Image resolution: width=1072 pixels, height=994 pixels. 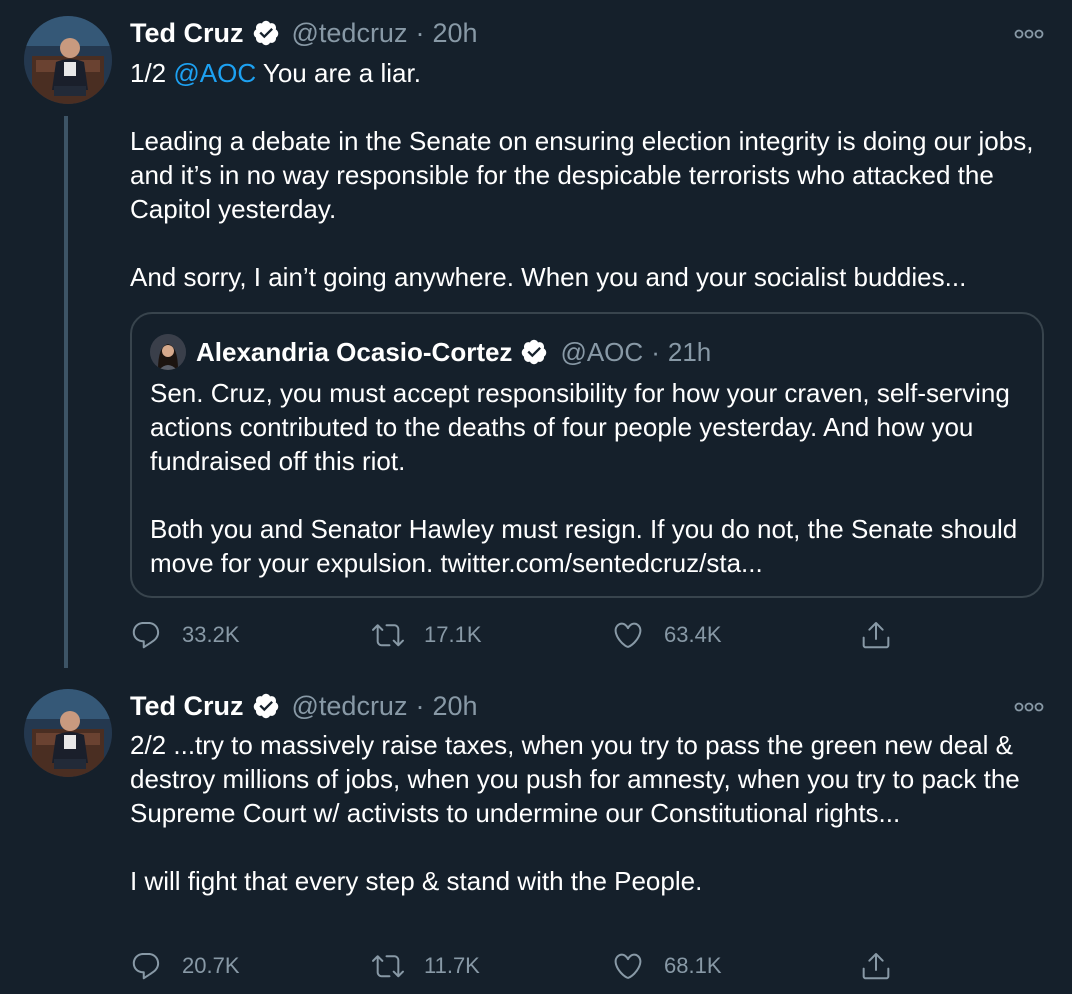 What do you see at coordinates (689, 352) in the screenshot?
I see `quoted-timestamp: 21h` at bounding box center [689, 352].